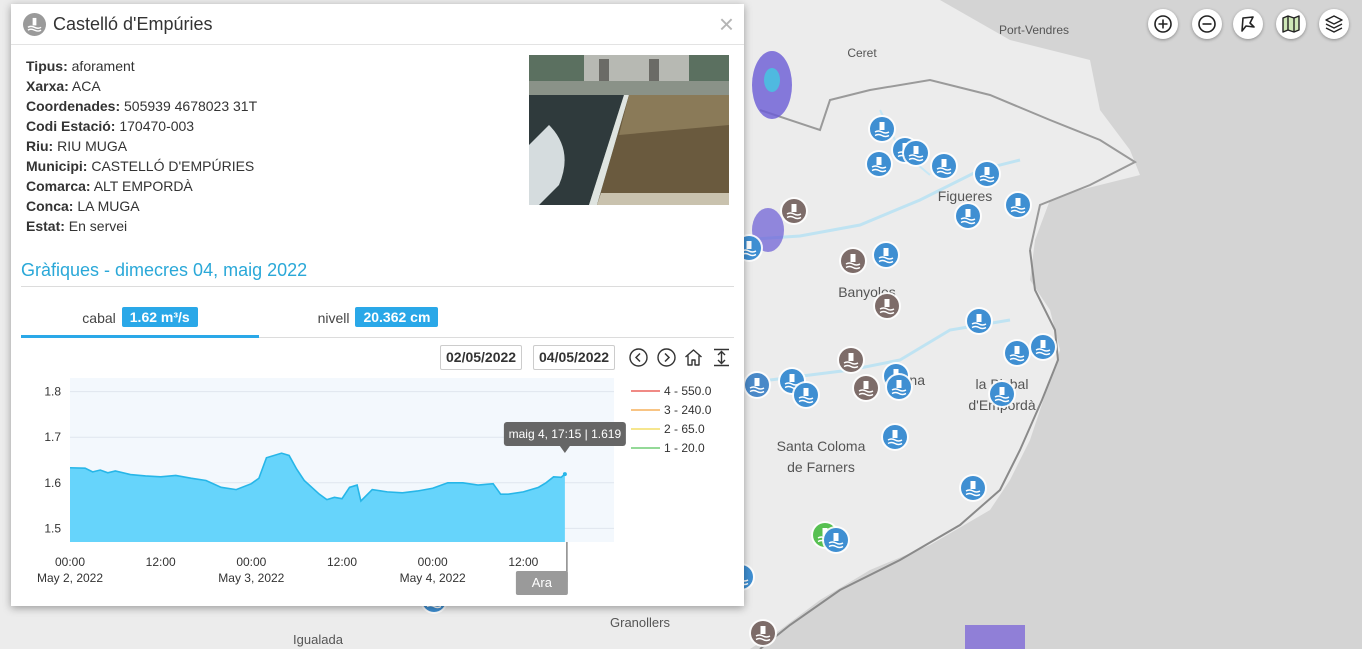 This screenshot has width=1362, height=649. I want to click on info-key: Coordenades:, so click(73, 106).